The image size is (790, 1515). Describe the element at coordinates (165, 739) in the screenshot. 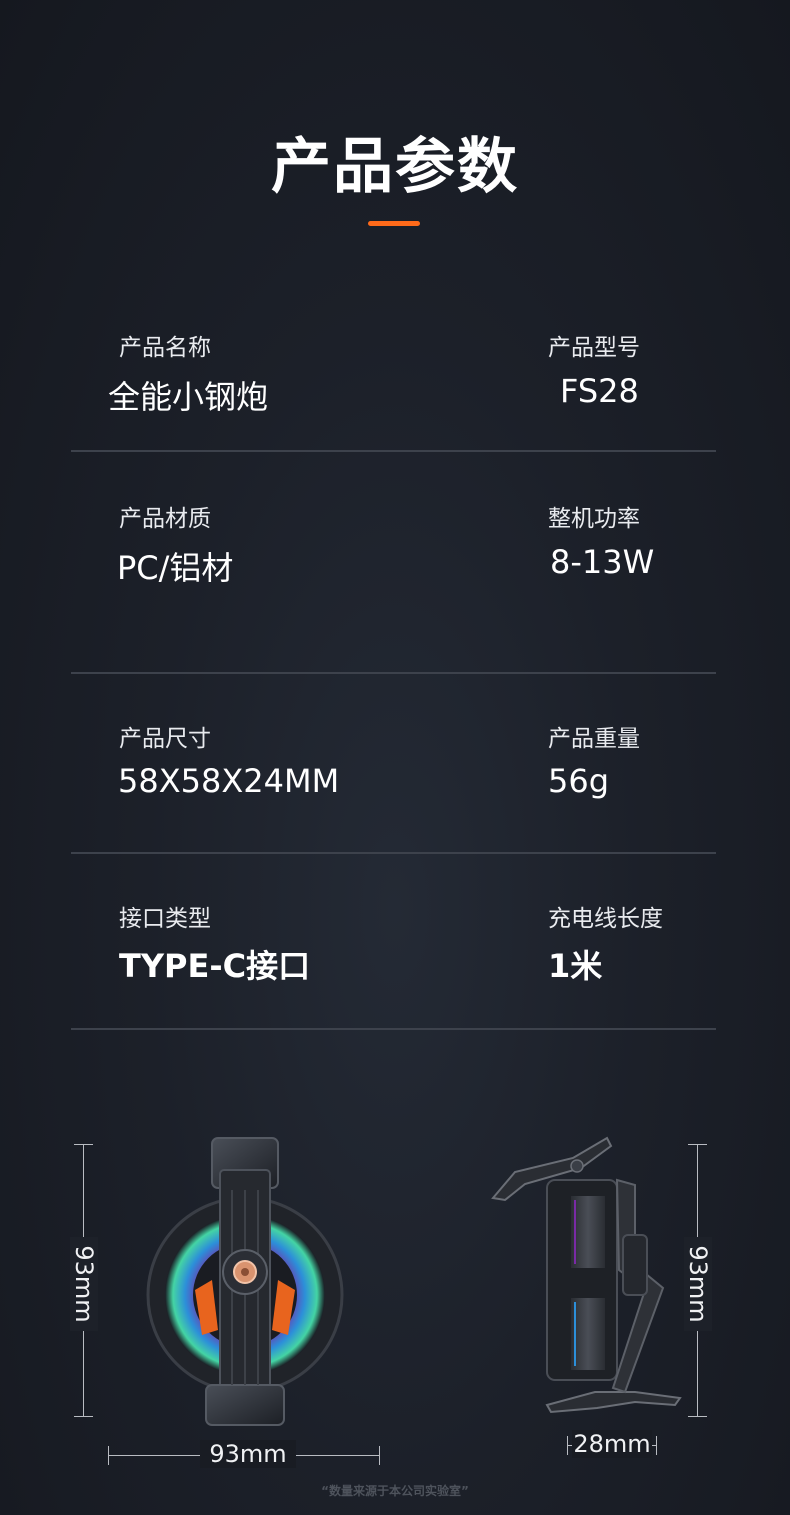

I see `spec-label-size: 产品尺寸` at that location.